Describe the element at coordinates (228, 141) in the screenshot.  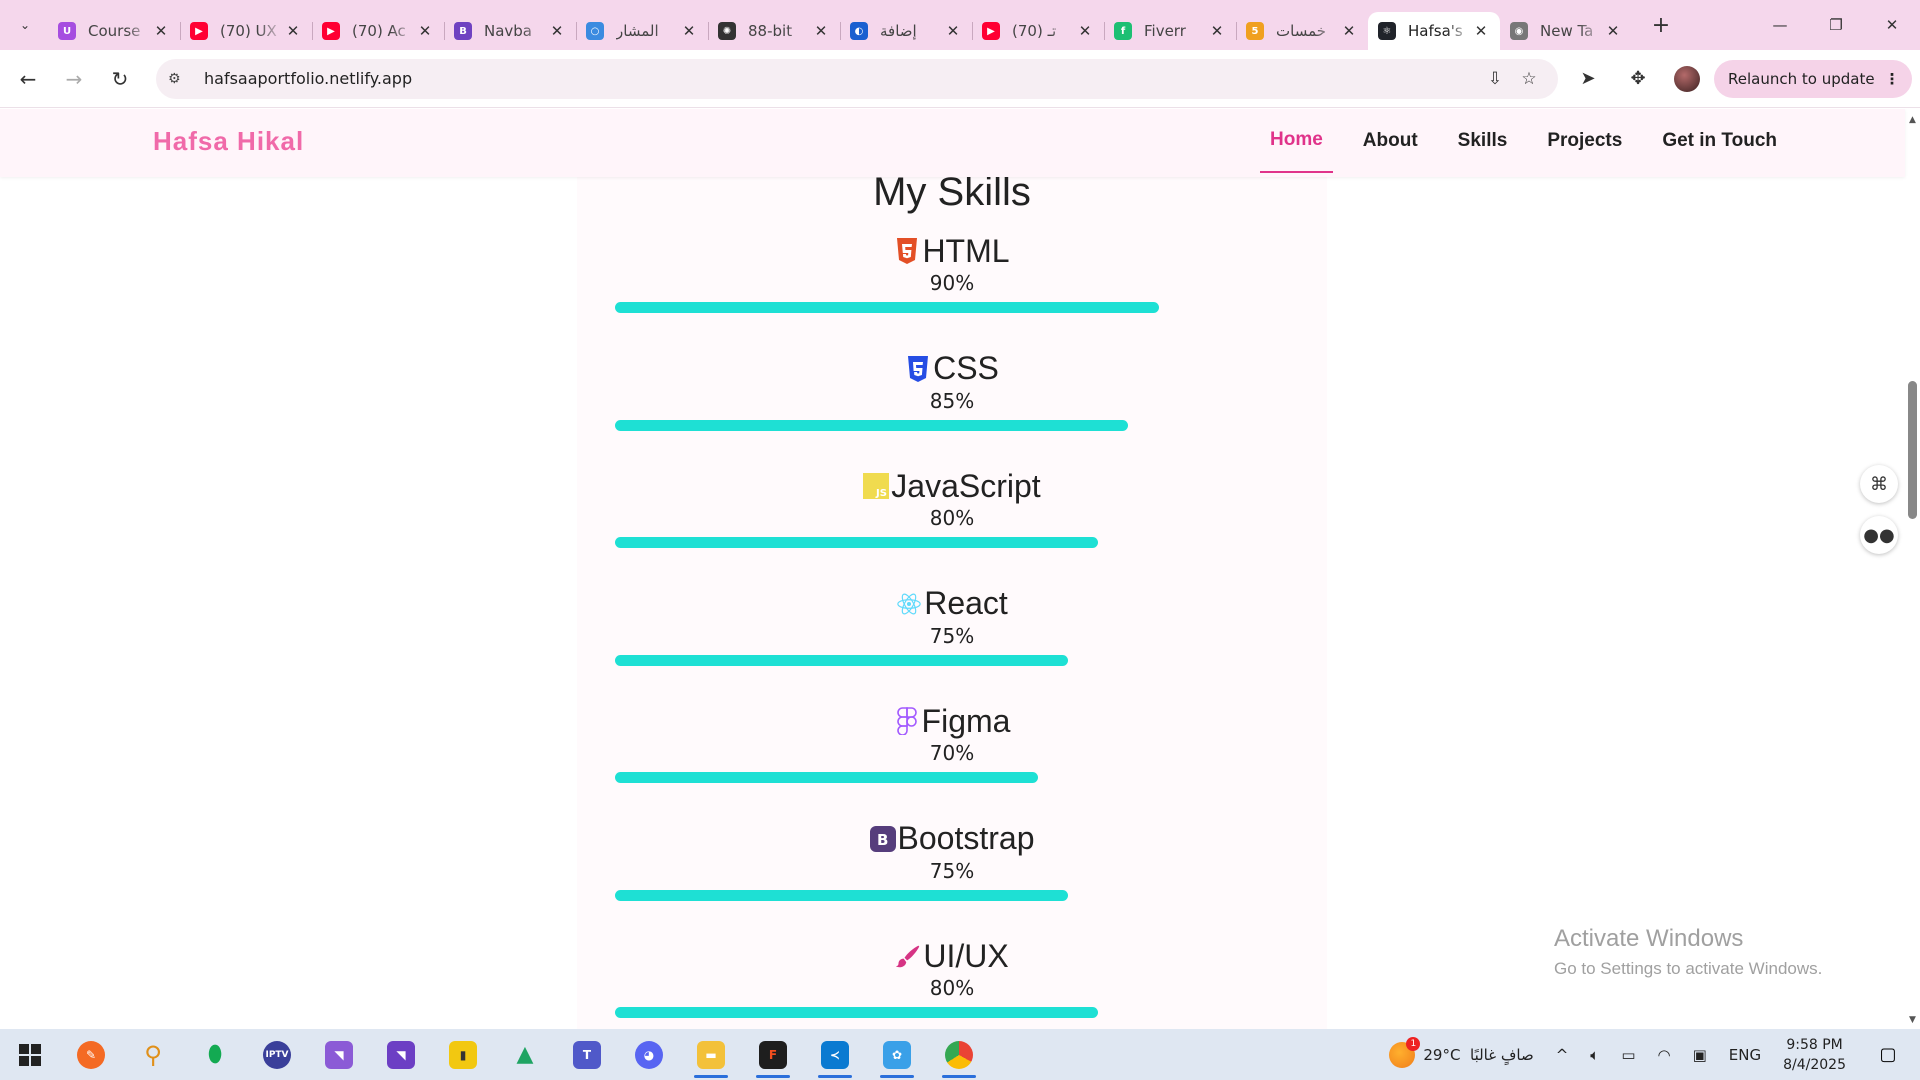
I see `brand-logo: Hafsa Hikal` at that location.